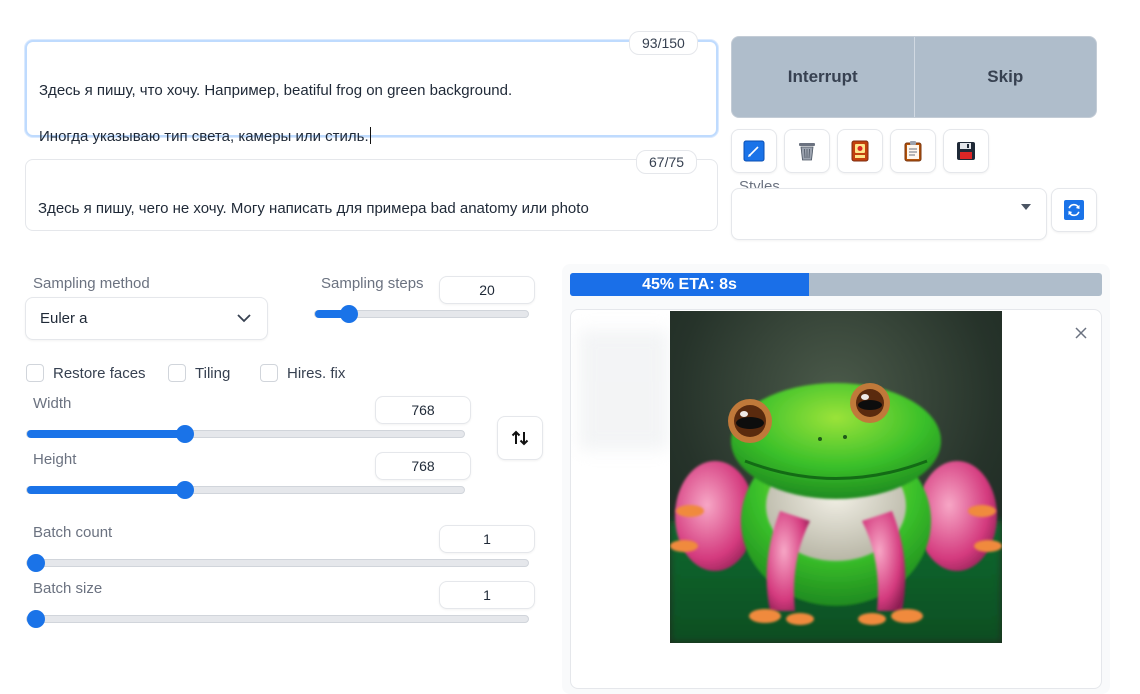 The height and width of the screenshot is (694, 1140). Describe the element at coordinates (823, 77) in the screenshot. I see `interrupt-button: Interrupt` at that location.